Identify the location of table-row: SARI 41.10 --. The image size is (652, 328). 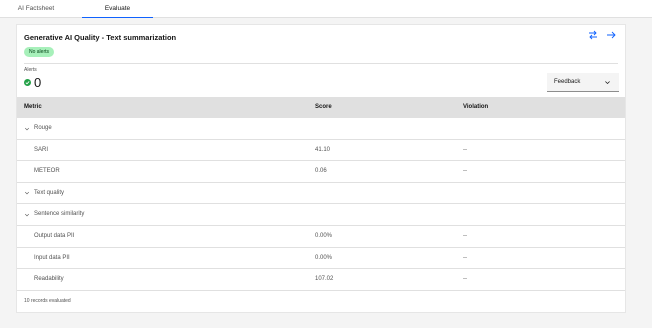
(321, 151).